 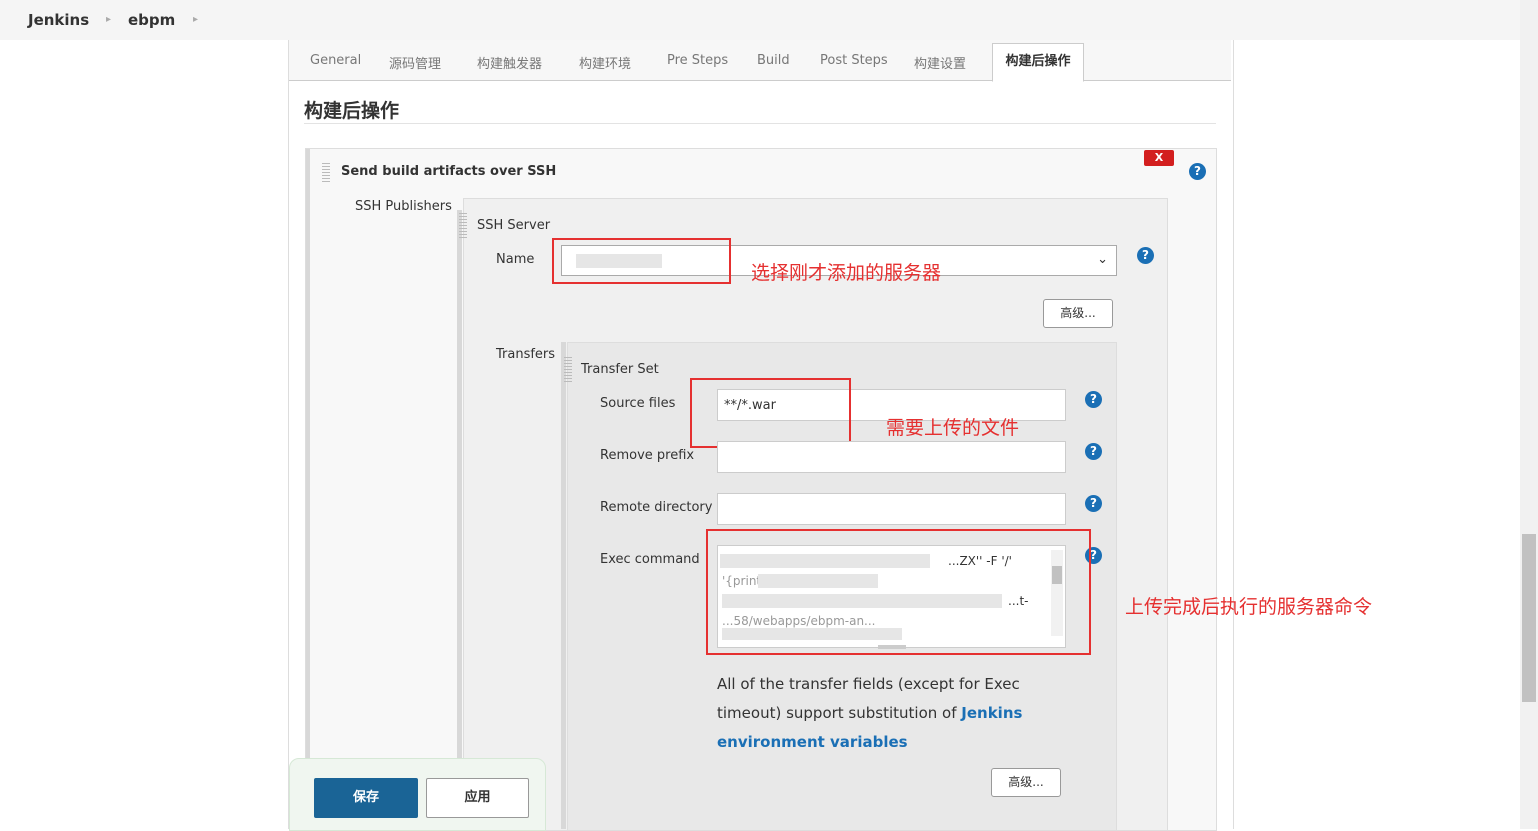 What do you see at coordinates (638, 403) in the screenshot?
I see `source-files-label: Source files` at bounding box center [638, 403].